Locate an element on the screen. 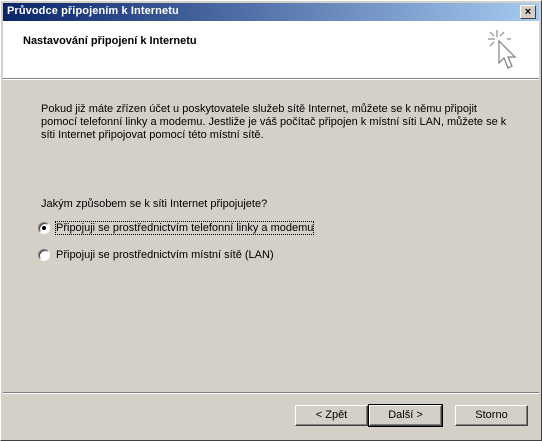  radio-modem is located at coordinates (44, 228).